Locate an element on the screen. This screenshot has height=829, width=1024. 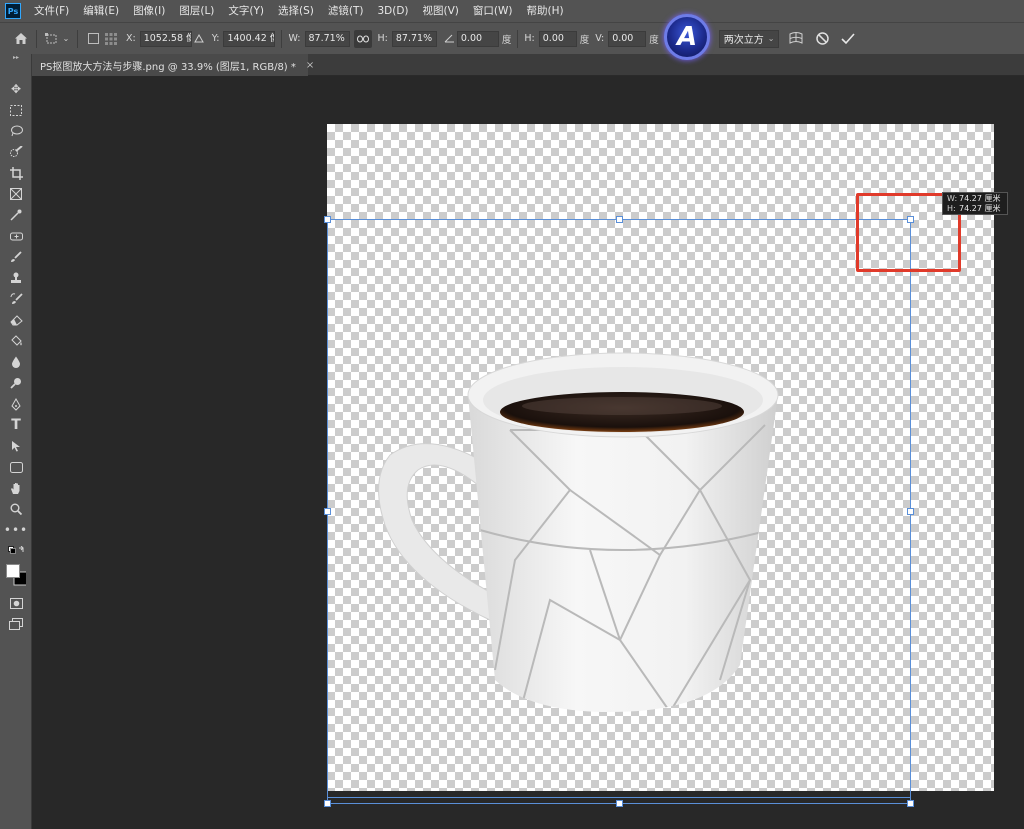
toolbox-collapse-handle: ▸▸ is located at coordinates (16, 58).